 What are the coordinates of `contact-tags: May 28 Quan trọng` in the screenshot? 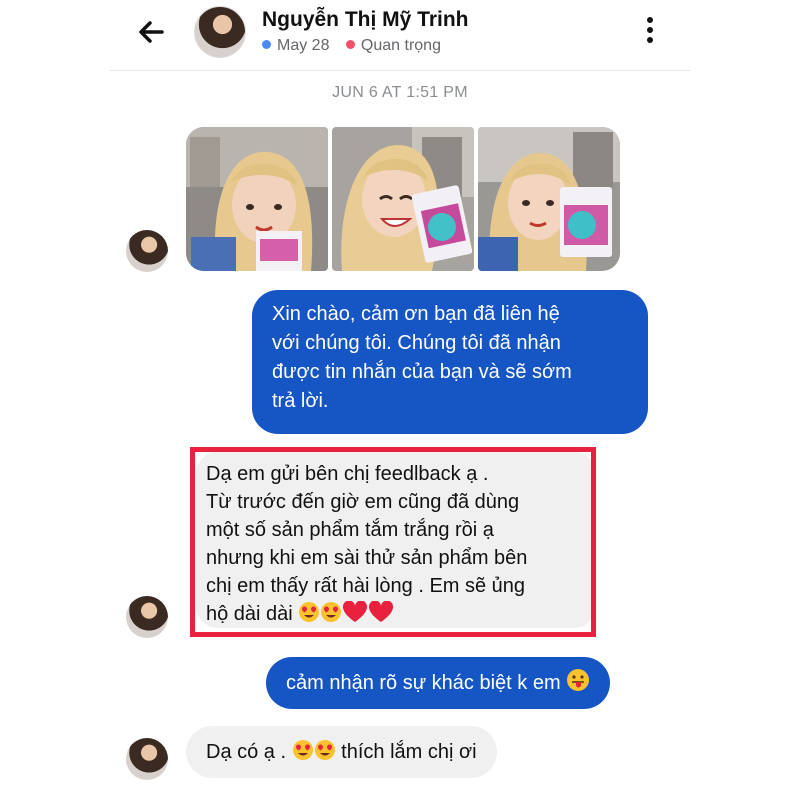 It's located at (357, 46).